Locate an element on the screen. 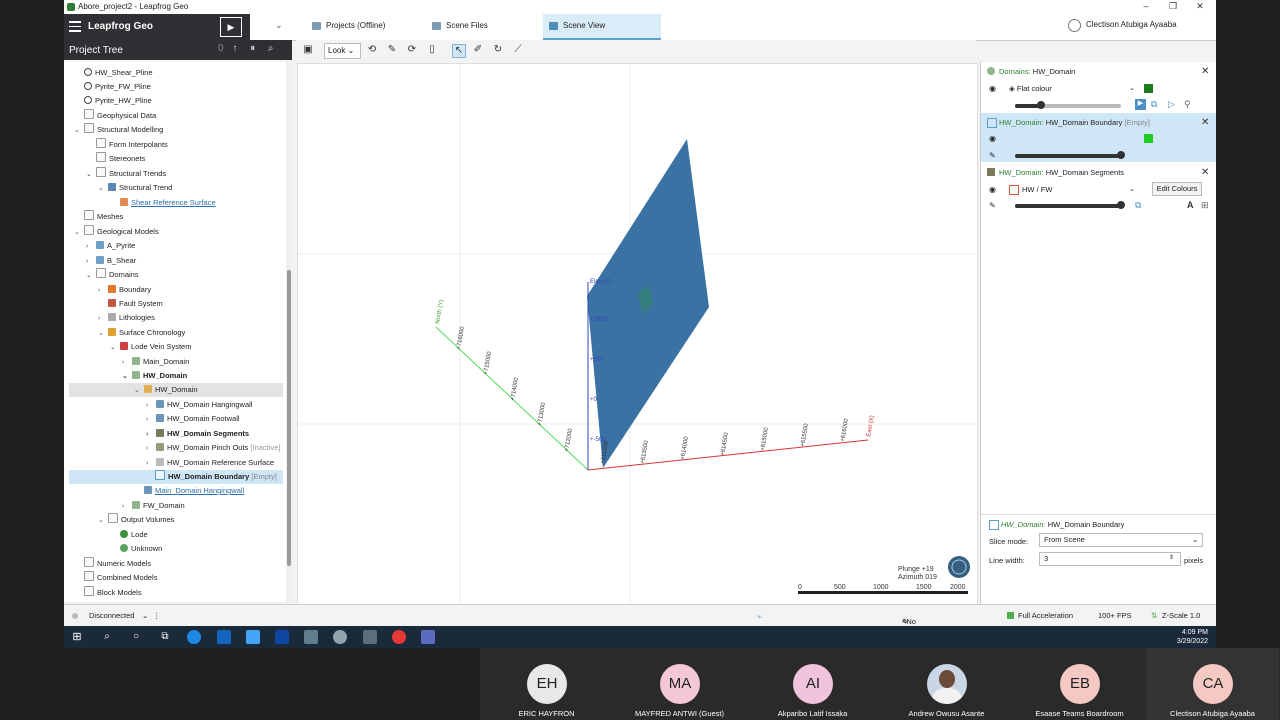 Image resolution: width=1280 pixels, height=720 pixels. taskbar-clock: 4:09 PM 3/29/2022 is located at coordinates (1192, 637).